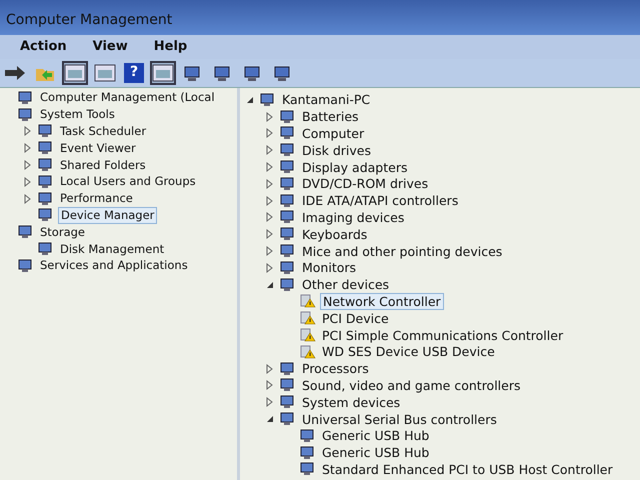 This screenshot has height=480, width=640. What do you see at coordinates (108, 215) in the screenshot?
I see `tree-item: Device Manager` at bounding box center [108, 215].